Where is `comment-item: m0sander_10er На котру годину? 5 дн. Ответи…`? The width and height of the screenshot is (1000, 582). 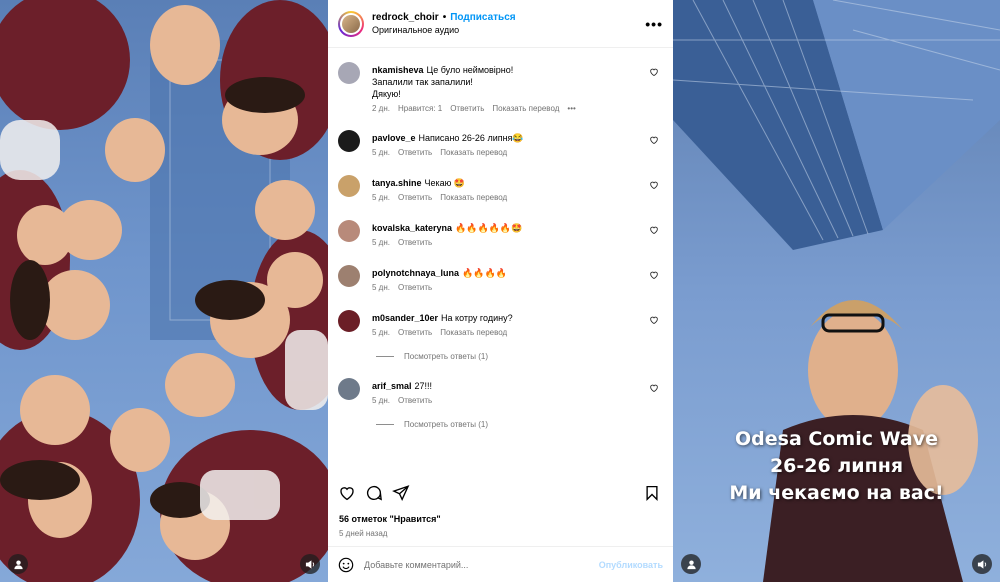
comment-item: m0sander_10er На котру годину? 5 дн. Ответи… is located at coordinates (500, 324).